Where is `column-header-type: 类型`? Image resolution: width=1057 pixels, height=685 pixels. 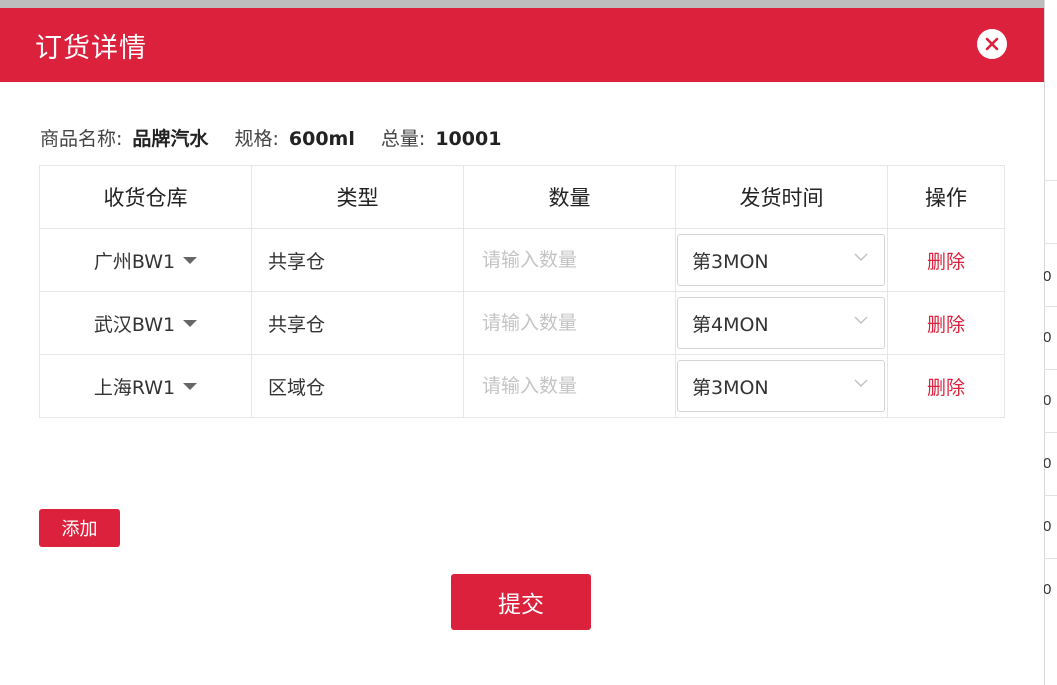
column-header-type: 类型 is located at coordinates (357, 197).